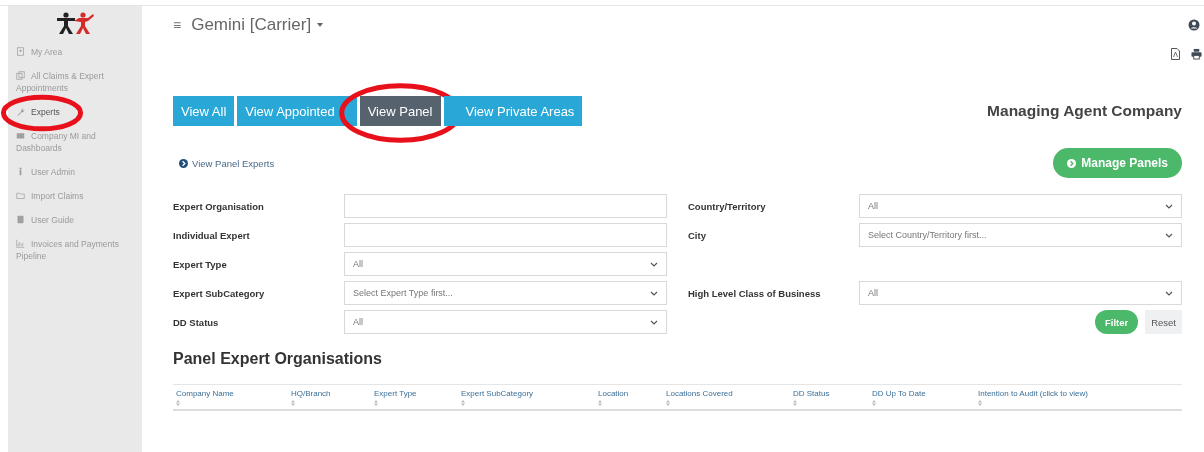 The height and width of the screenshot is (452, 1204). Describe the element at coordinates (899, 393) in the screenshot. I see `column-header: DD Up To Date` at that location.